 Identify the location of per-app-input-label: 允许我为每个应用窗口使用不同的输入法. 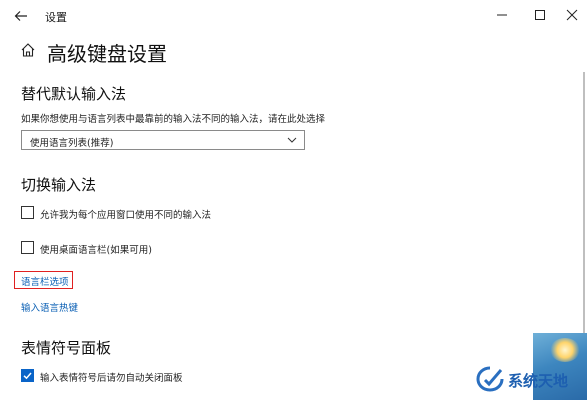
(126, 215).